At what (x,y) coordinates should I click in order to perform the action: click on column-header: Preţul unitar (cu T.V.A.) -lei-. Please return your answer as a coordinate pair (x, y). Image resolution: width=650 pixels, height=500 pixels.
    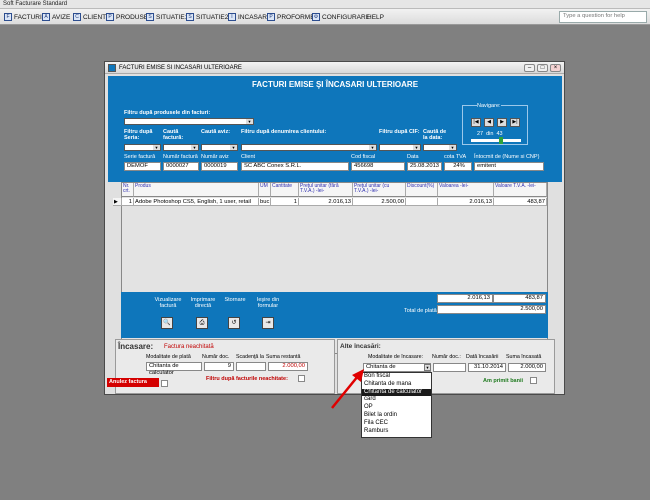
    Looking at the image, I should click on (379, 190).